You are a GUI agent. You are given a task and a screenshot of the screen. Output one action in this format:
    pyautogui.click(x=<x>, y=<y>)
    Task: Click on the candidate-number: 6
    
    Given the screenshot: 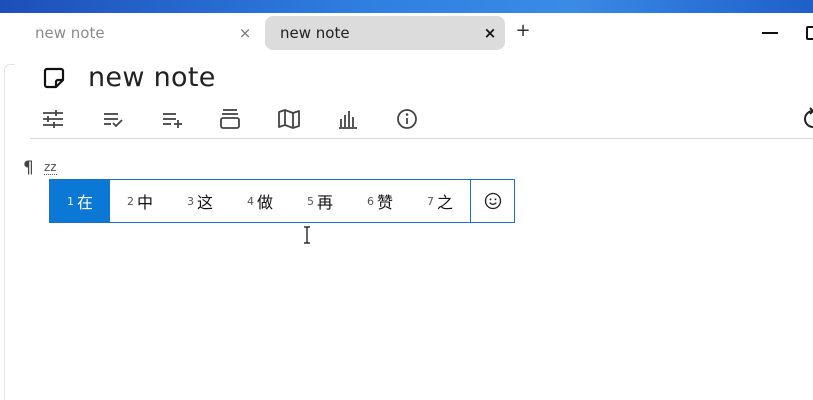 What is the action you would take?
    pyautogui.click(x=370, y=201)
    